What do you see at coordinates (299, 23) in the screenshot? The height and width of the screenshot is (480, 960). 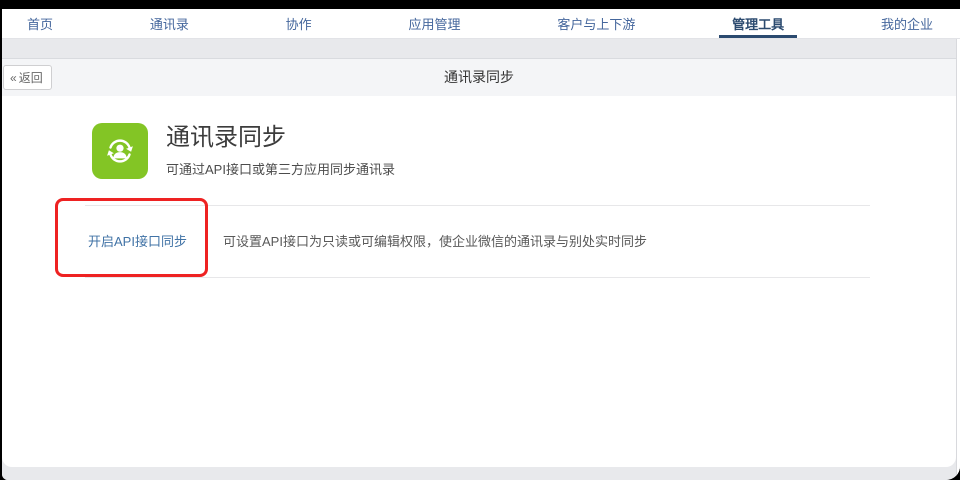 I see `nav-item-collaboration: 协作` at bounding box center [299, 23].